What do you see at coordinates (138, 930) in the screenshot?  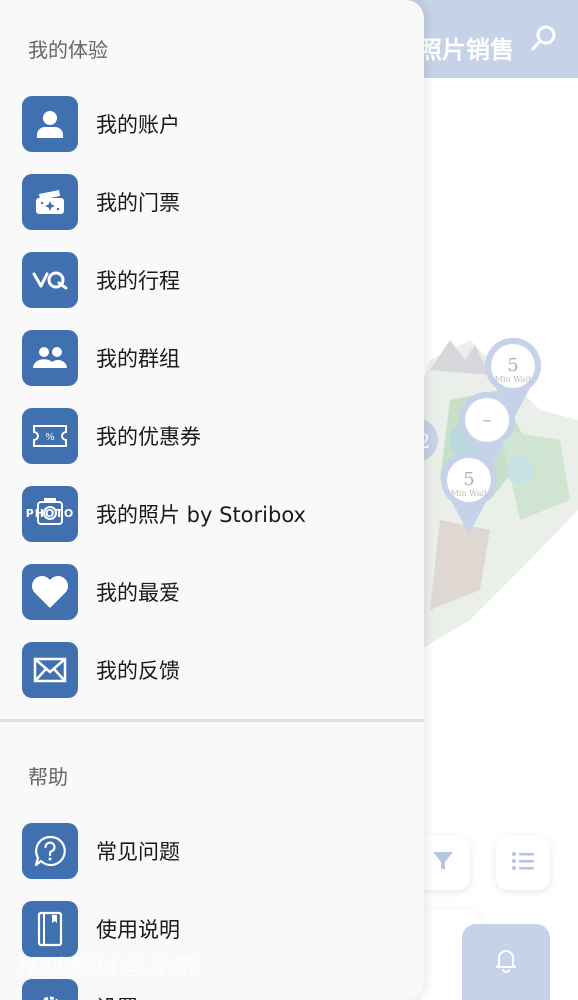 I see `menu-item-label: 使用说明` at bounding box center [138, 930].